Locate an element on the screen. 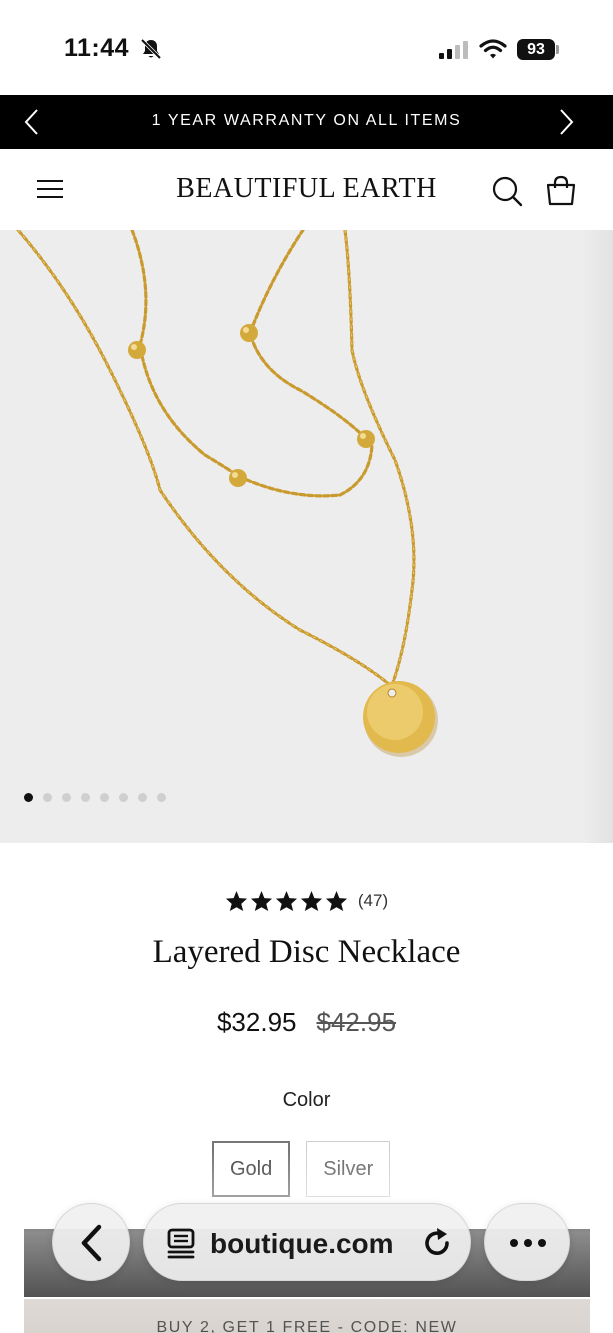  bell-slash-icon is located at coordinates (151, 49).